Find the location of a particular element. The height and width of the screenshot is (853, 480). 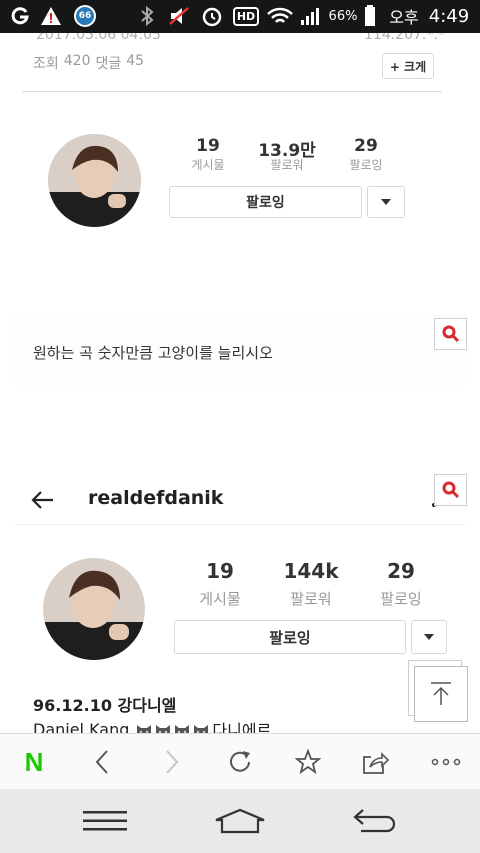

back-icon is located at coordinates (102, 762).